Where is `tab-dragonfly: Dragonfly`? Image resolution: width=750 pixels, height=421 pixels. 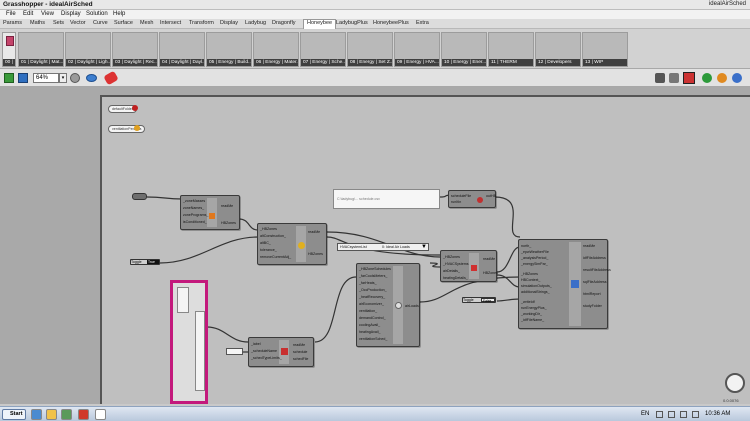
tab-dragonfly: Dragonfly is located at coordinates (284, 23).